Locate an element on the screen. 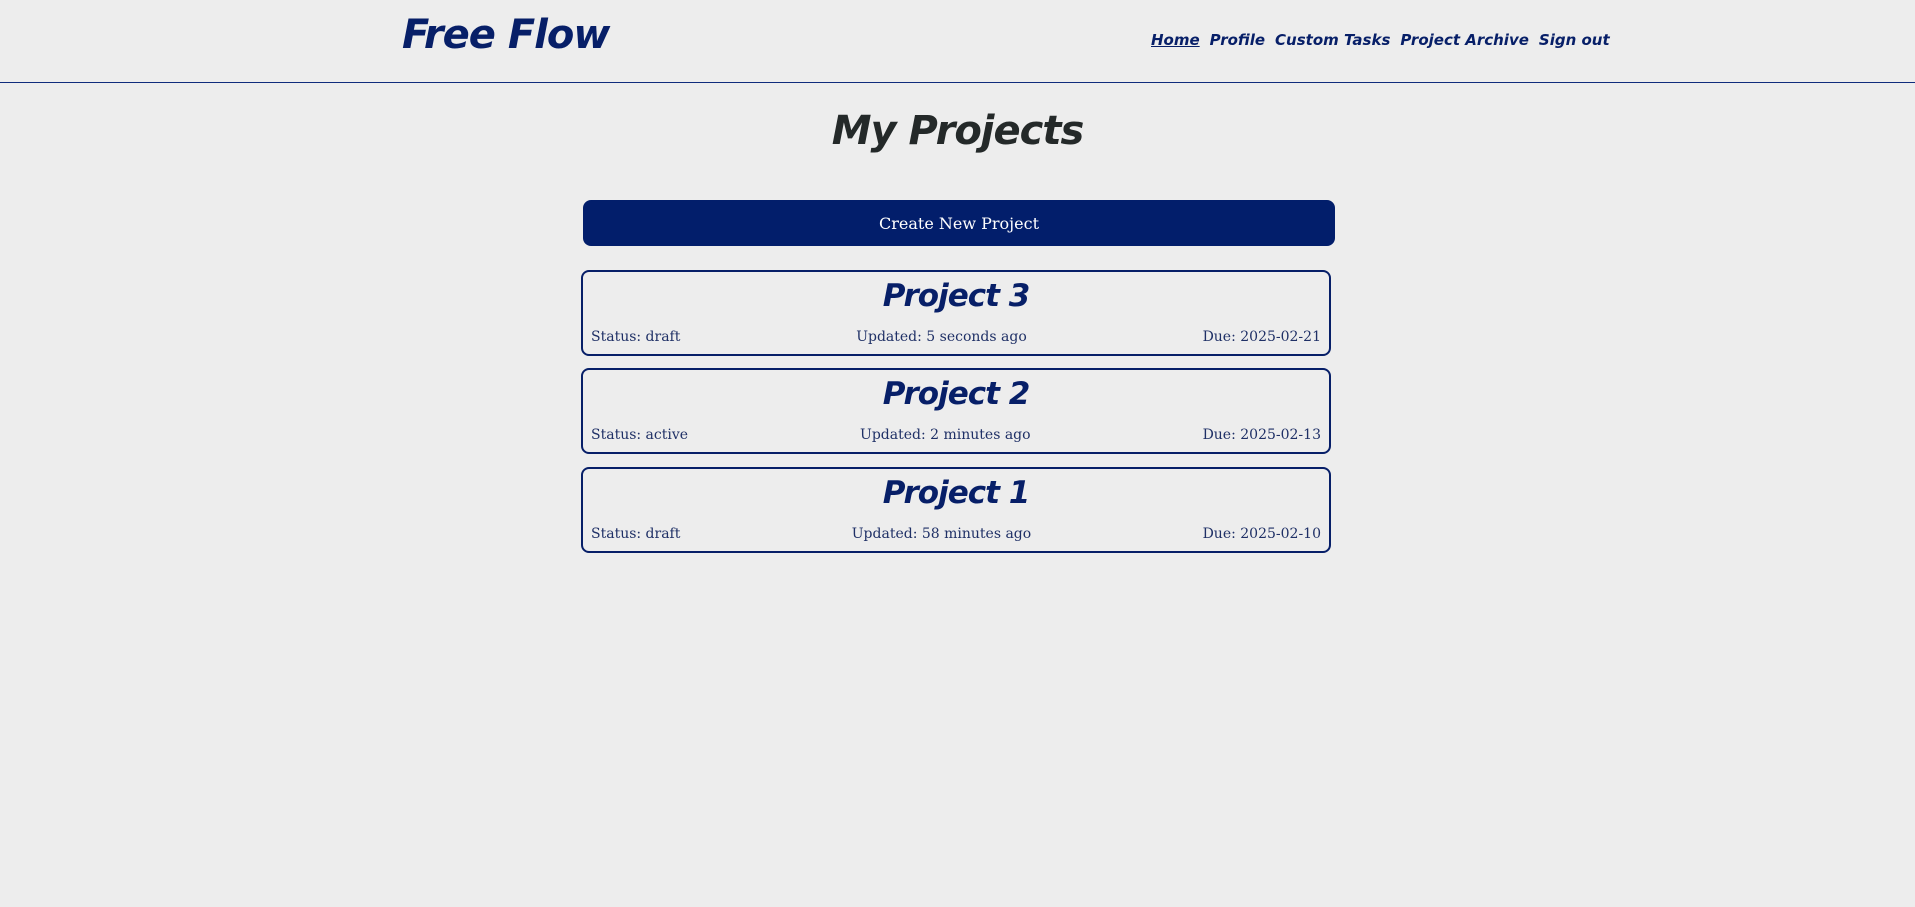  project-updated: Updated: 5 seconds ago is located at coordinates (941, 337).